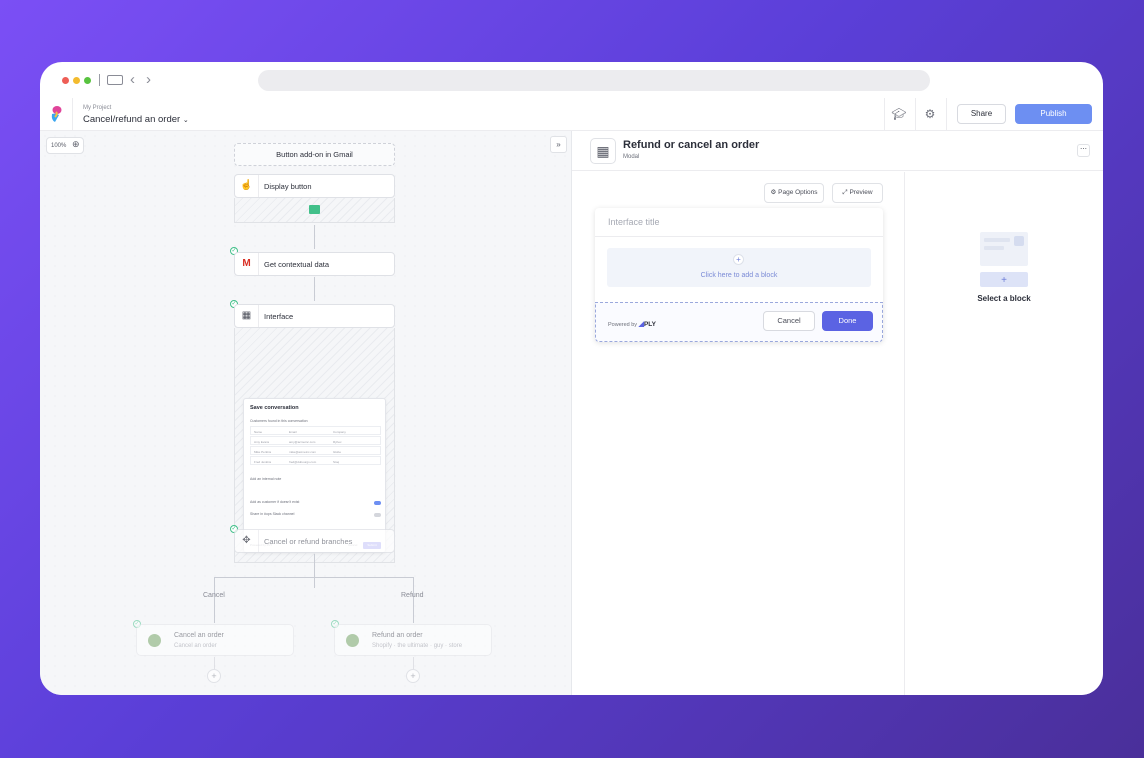 The image size is (1144, 758). What do you see at coordinates (739, 322) in the screenshot?
I see `modal-footer: Powered by ◢PLY Cancel Done` at bounding box center [739, 322].